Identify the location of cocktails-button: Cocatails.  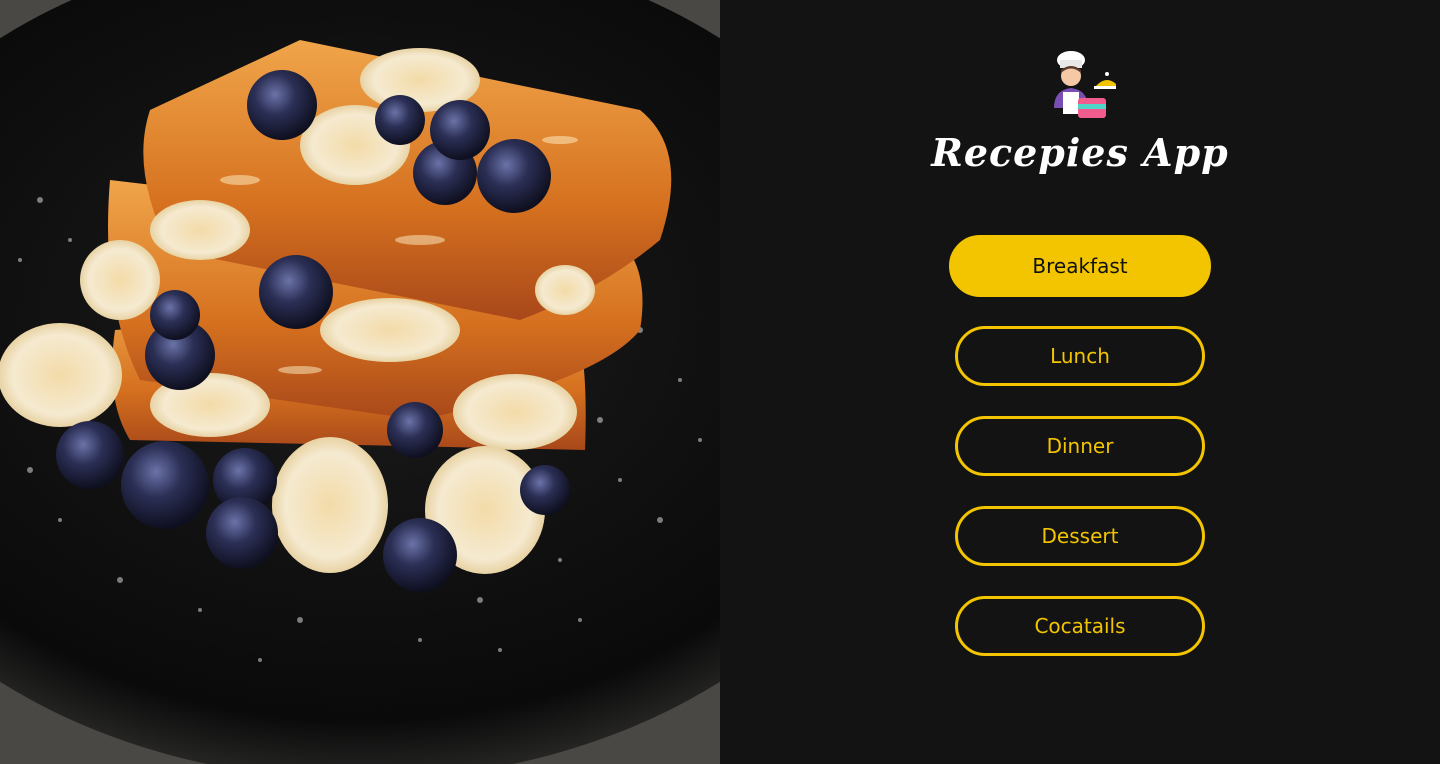
(1080, 626).